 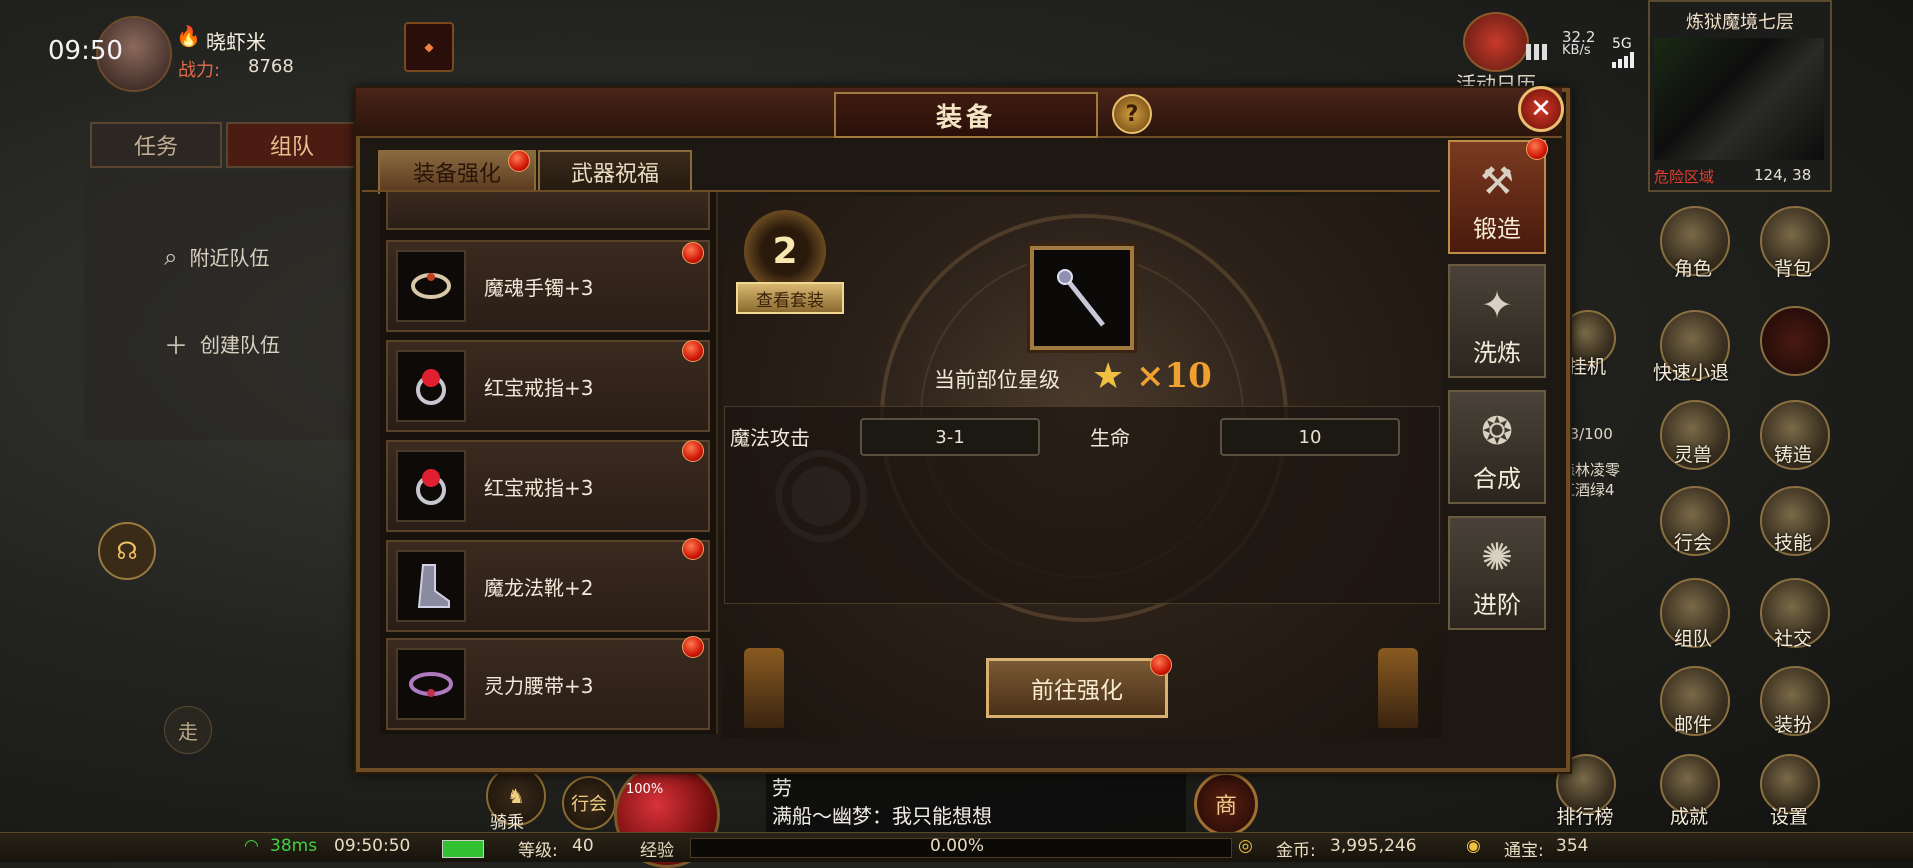 I want to click on brazier-decoration, so click(x=1398, y=688).